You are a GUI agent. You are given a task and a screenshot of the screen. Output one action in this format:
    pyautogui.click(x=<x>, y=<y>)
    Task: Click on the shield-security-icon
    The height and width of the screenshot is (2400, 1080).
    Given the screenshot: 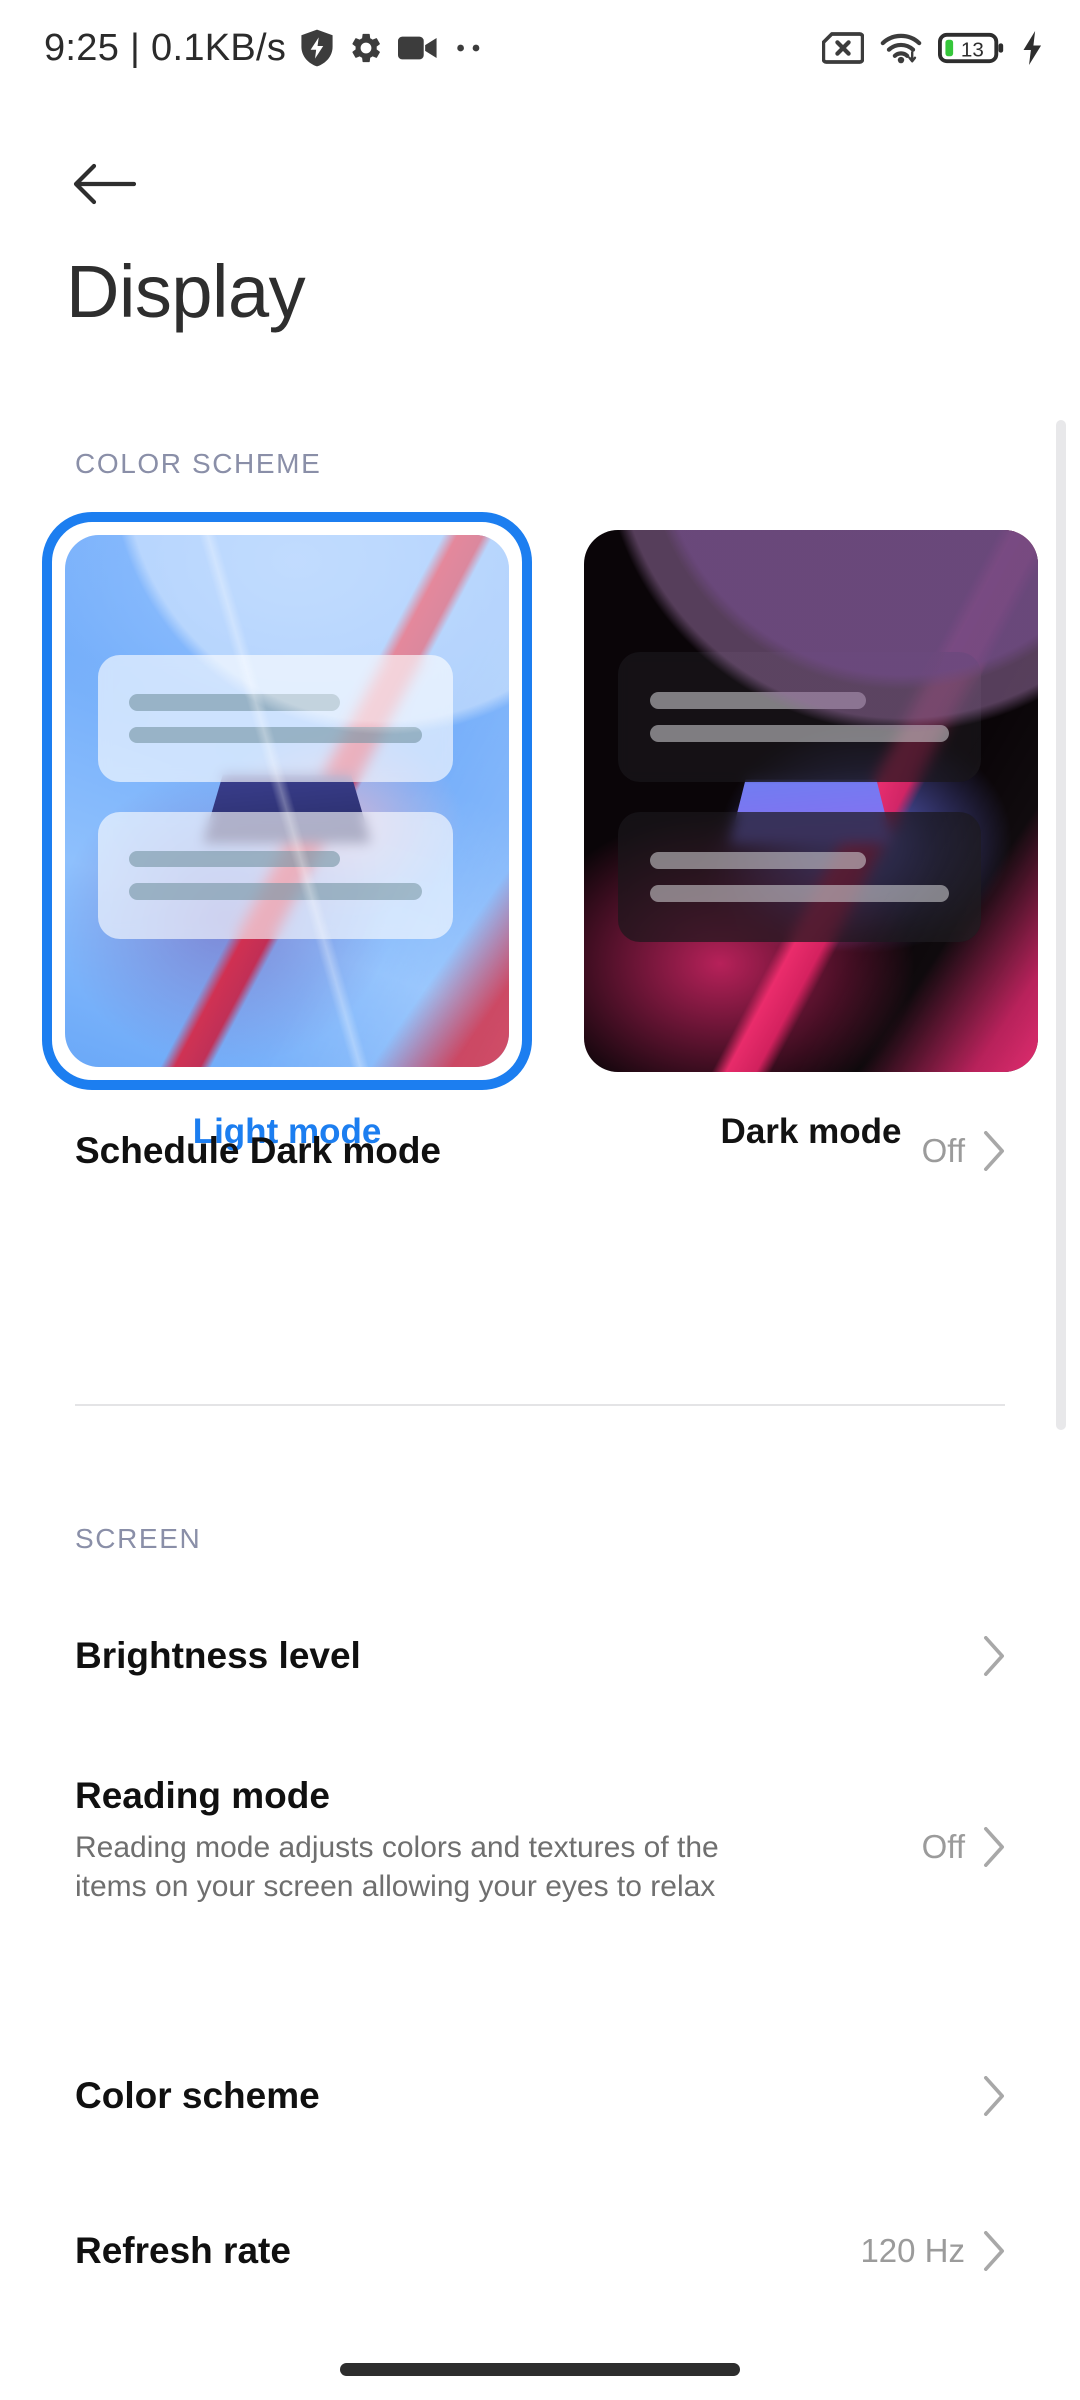 What is the action you would take?
    pyautogui.click(x=317, y=48)
    